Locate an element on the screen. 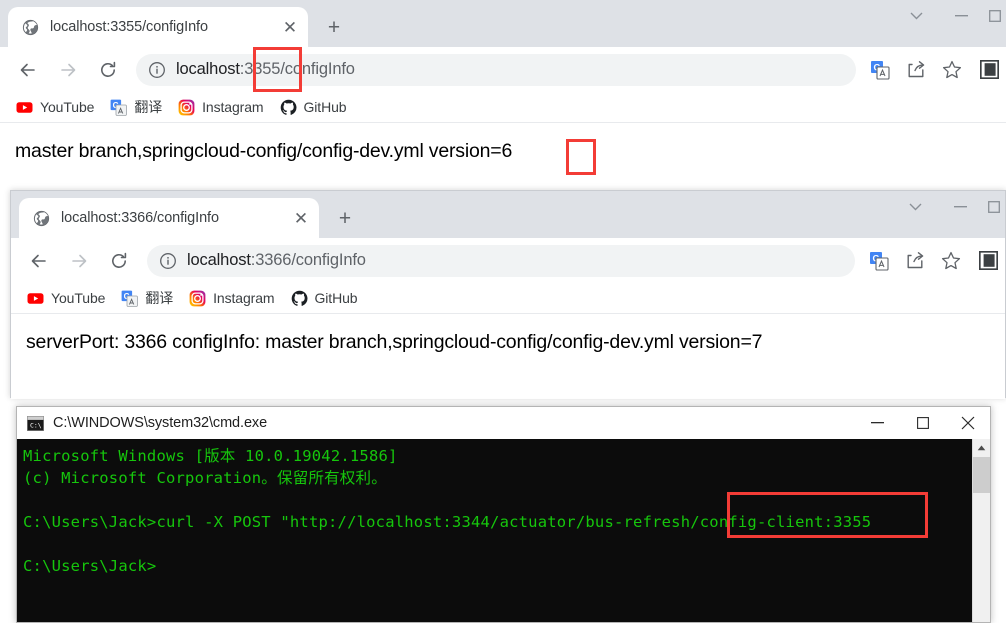 This screenshot has height=623, width=1006. cmd-output-line: Microsoft Windows [版本 10.0.19042.1586] is located at coordinates (210, 456).